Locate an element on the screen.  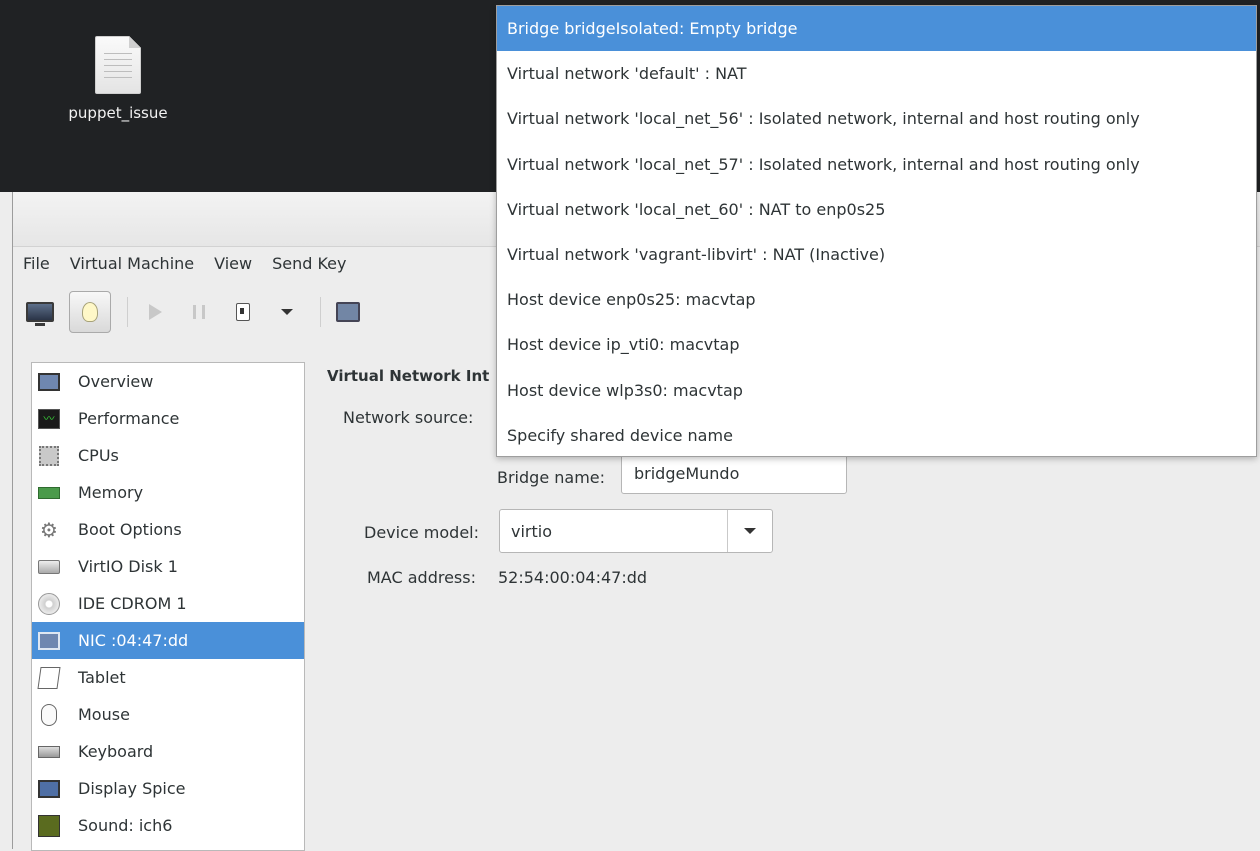
sidebar-item-label: NIC :04:47:dd is located at coordinates (133, 640).